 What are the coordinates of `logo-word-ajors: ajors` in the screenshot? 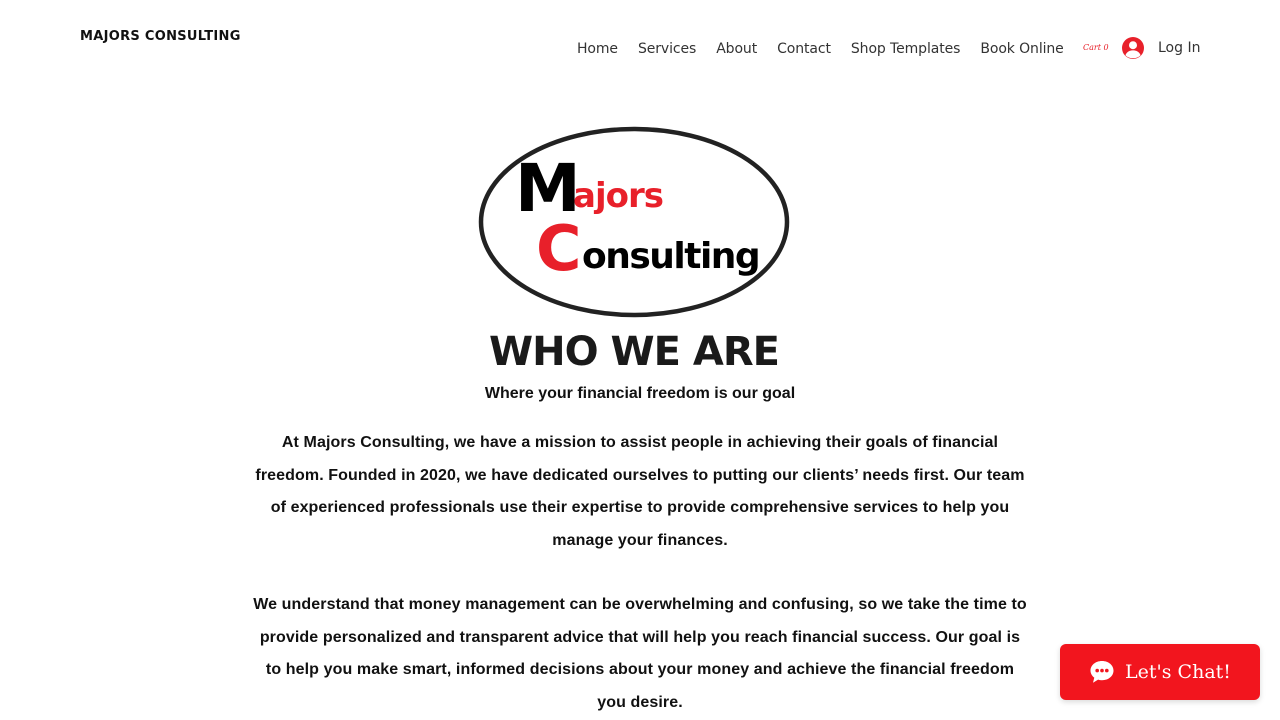 It's located at (618, 196).